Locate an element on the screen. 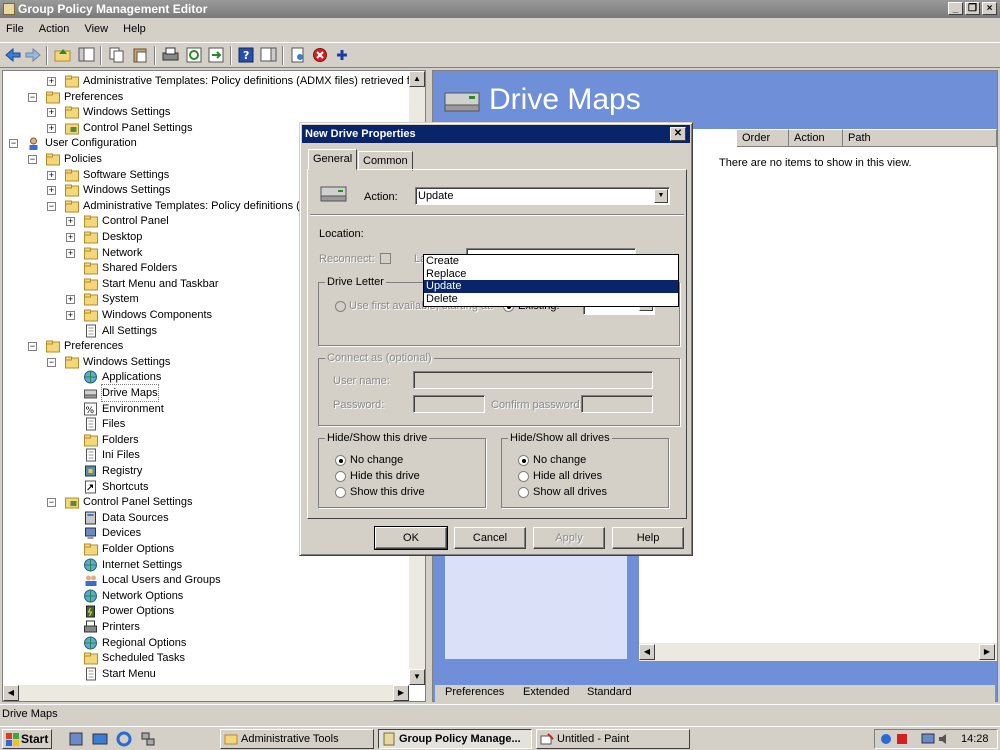 Image resolution: width=1000 pixels, height=750 pixels. tree-item: Scheduled Tasks is located at coordinates (208, 658).